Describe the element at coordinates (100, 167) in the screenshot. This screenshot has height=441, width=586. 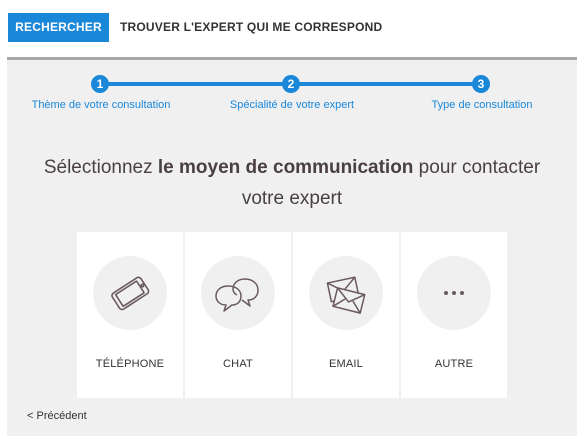
I see `title-prefix: Sélectionnez` at that location.